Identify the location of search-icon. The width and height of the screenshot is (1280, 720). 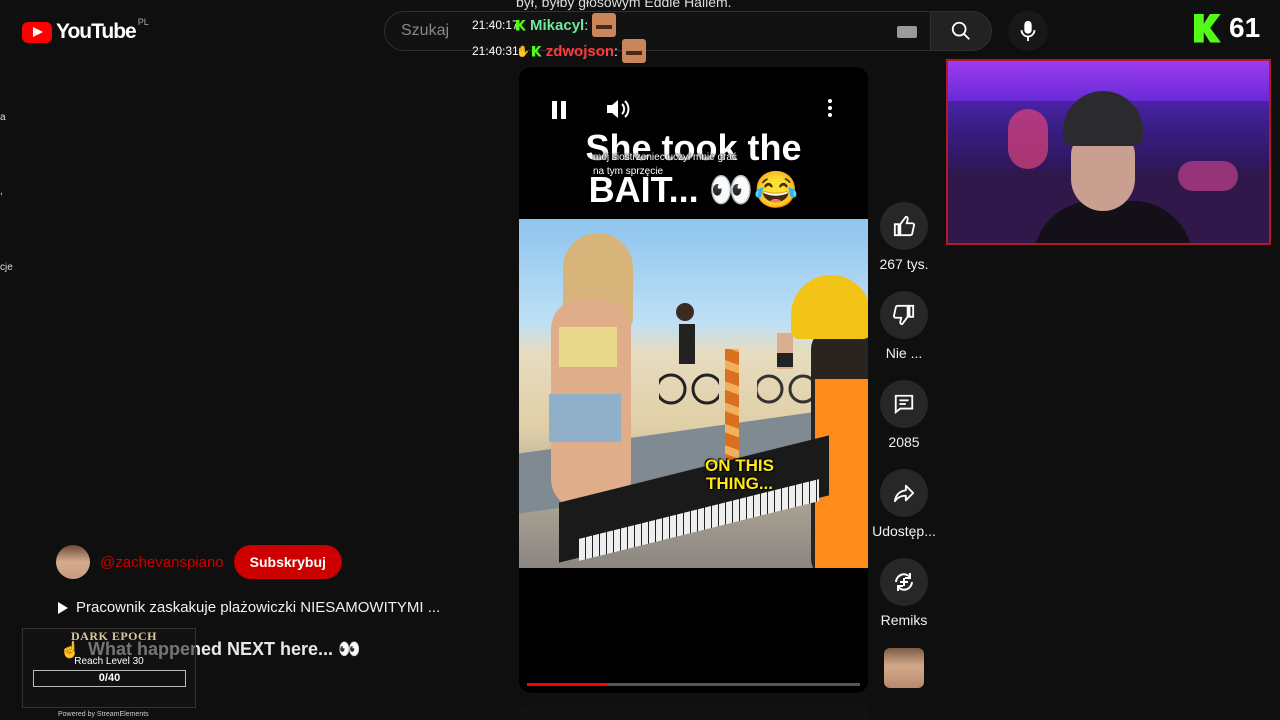
(960, 30).